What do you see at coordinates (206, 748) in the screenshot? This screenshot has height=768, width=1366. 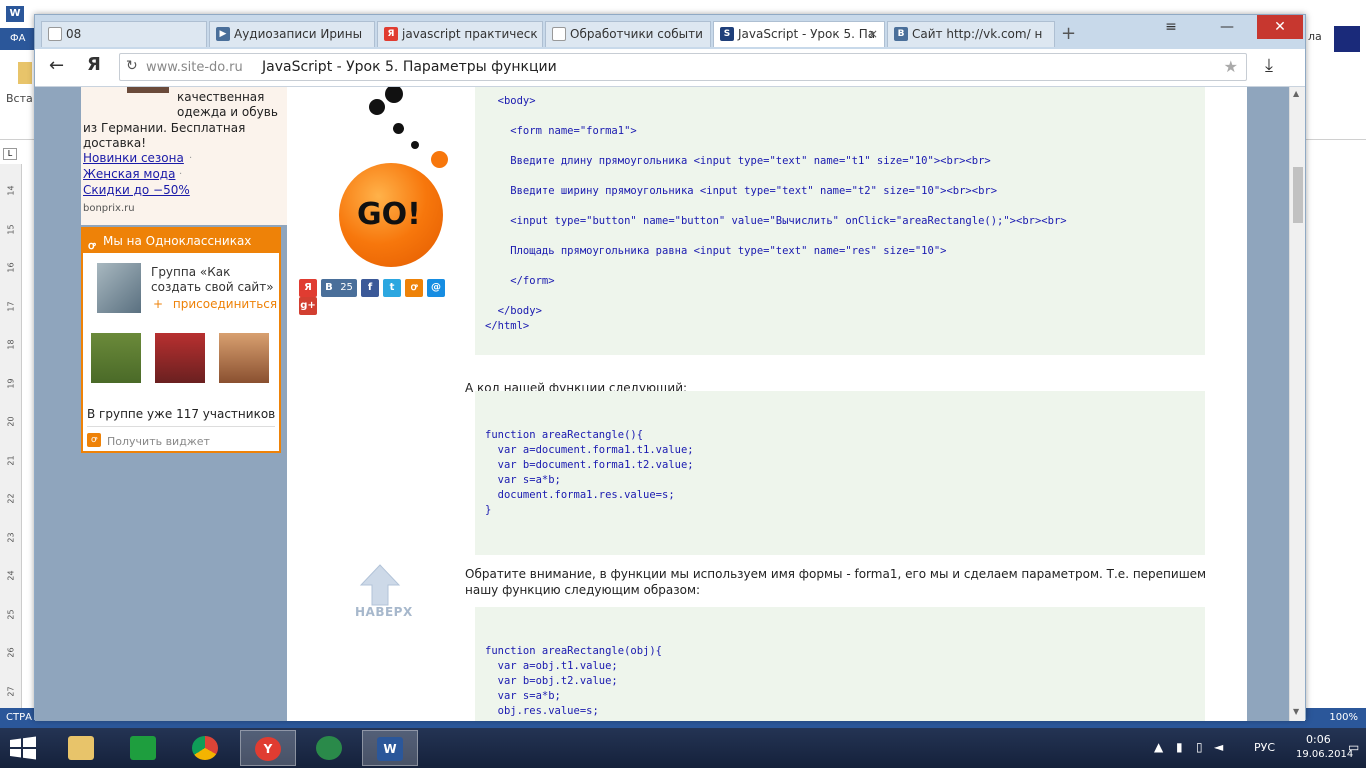 I see `taskbar-chrome` at bounding box center [206, 748].